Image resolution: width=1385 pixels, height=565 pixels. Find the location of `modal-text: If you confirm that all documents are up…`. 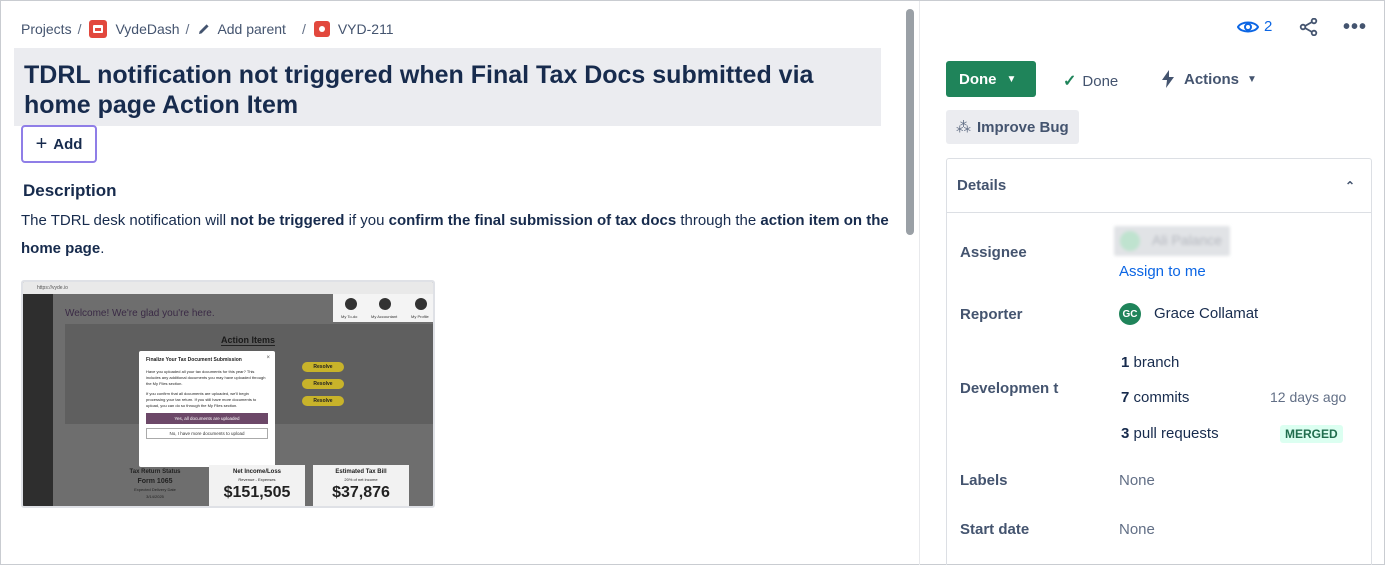

modal-text: If you confirm that all documents are up… is located at coordinates (201, 399).